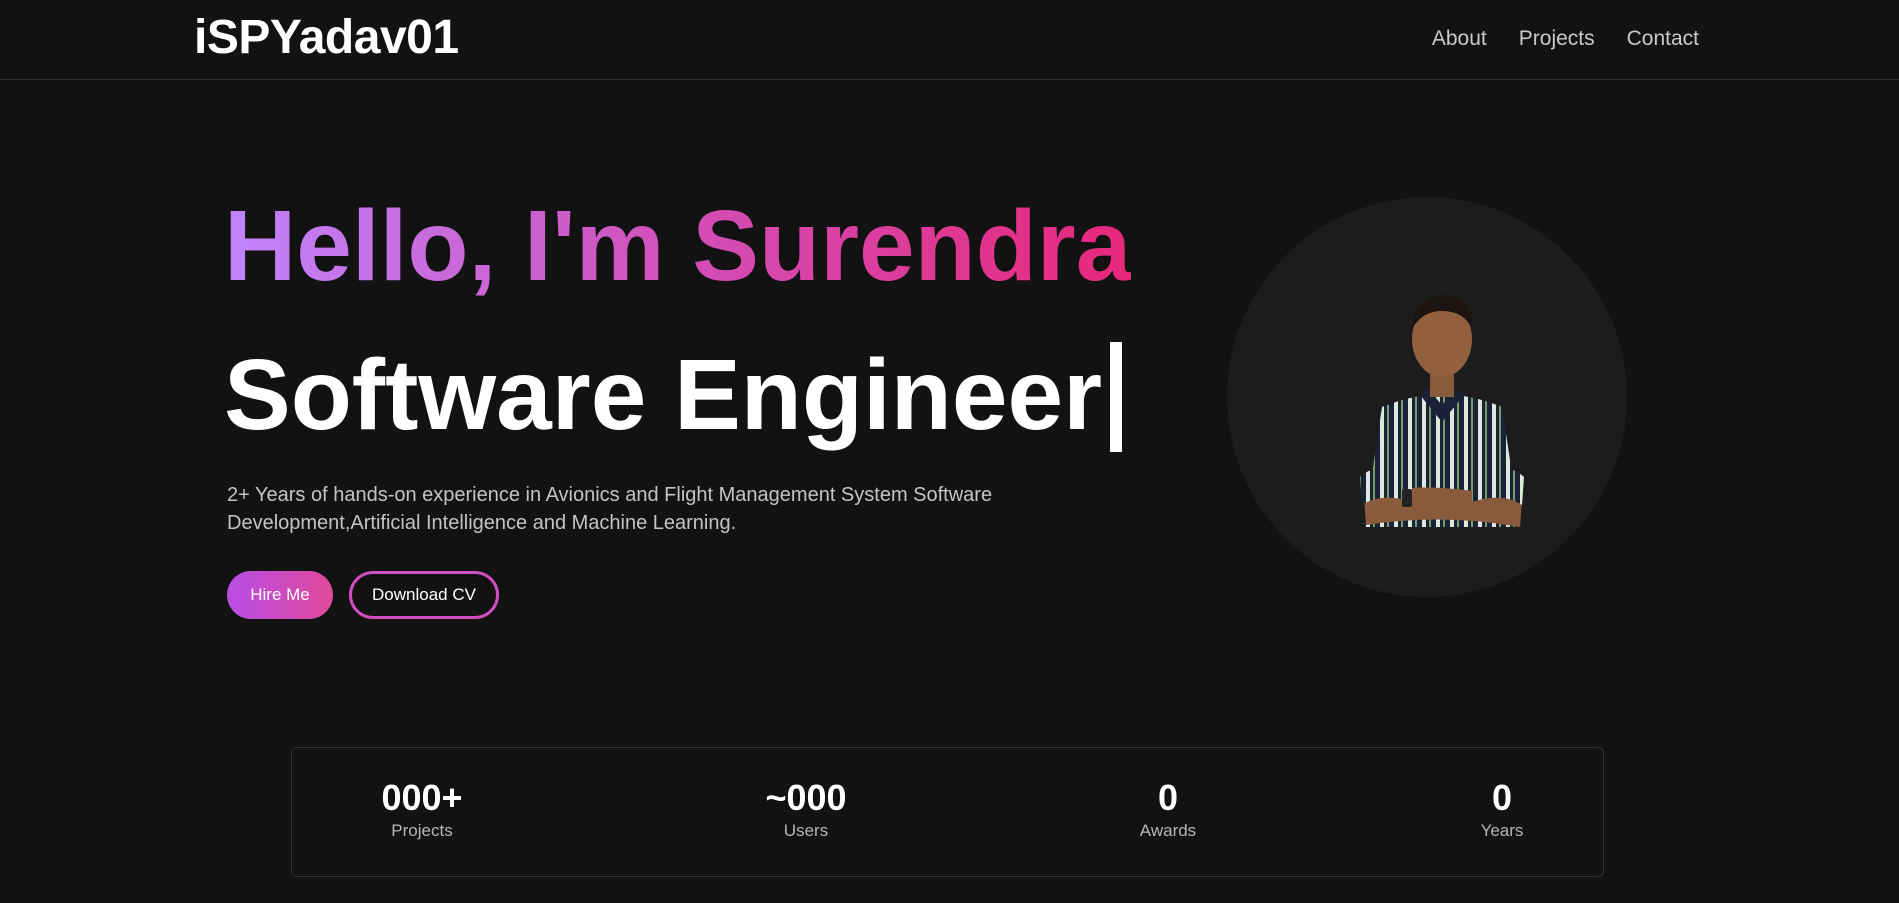  I want to click on profile-avatar, so click(1427, 397).